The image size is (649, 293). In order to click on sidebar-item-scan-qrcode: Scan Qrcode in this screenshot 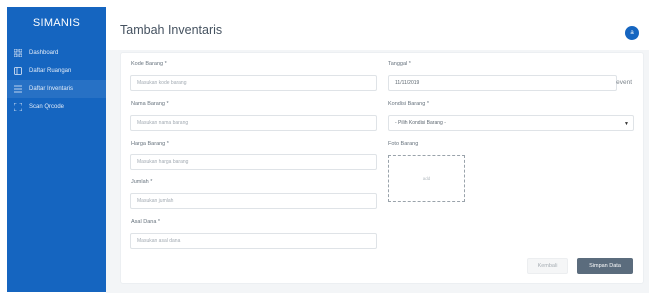, I will do `click(56, 107)`.